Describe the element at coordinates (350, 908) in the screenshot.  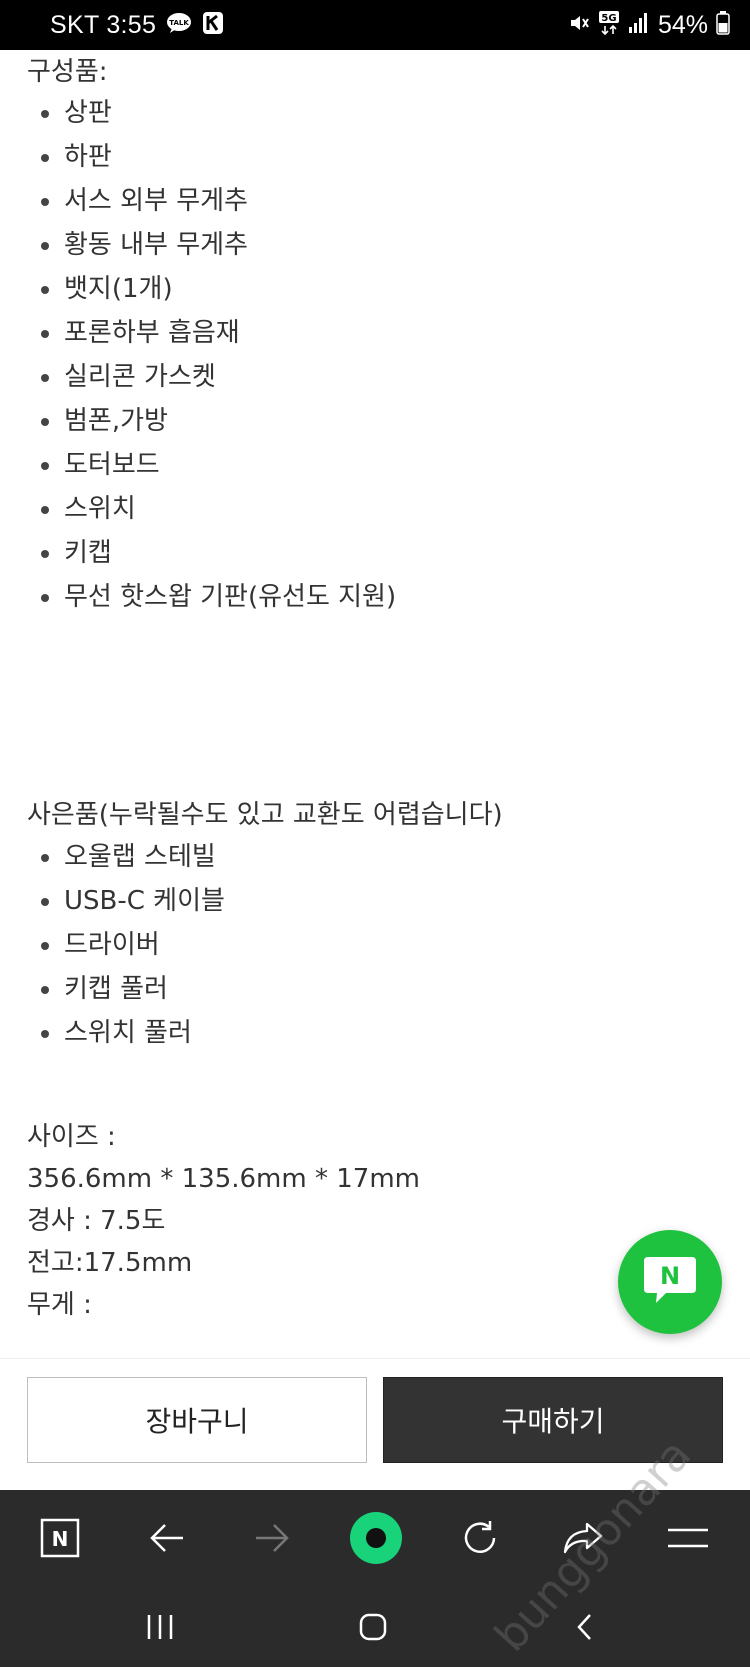
I see `gift-item: USB-C 케이블` at that location.